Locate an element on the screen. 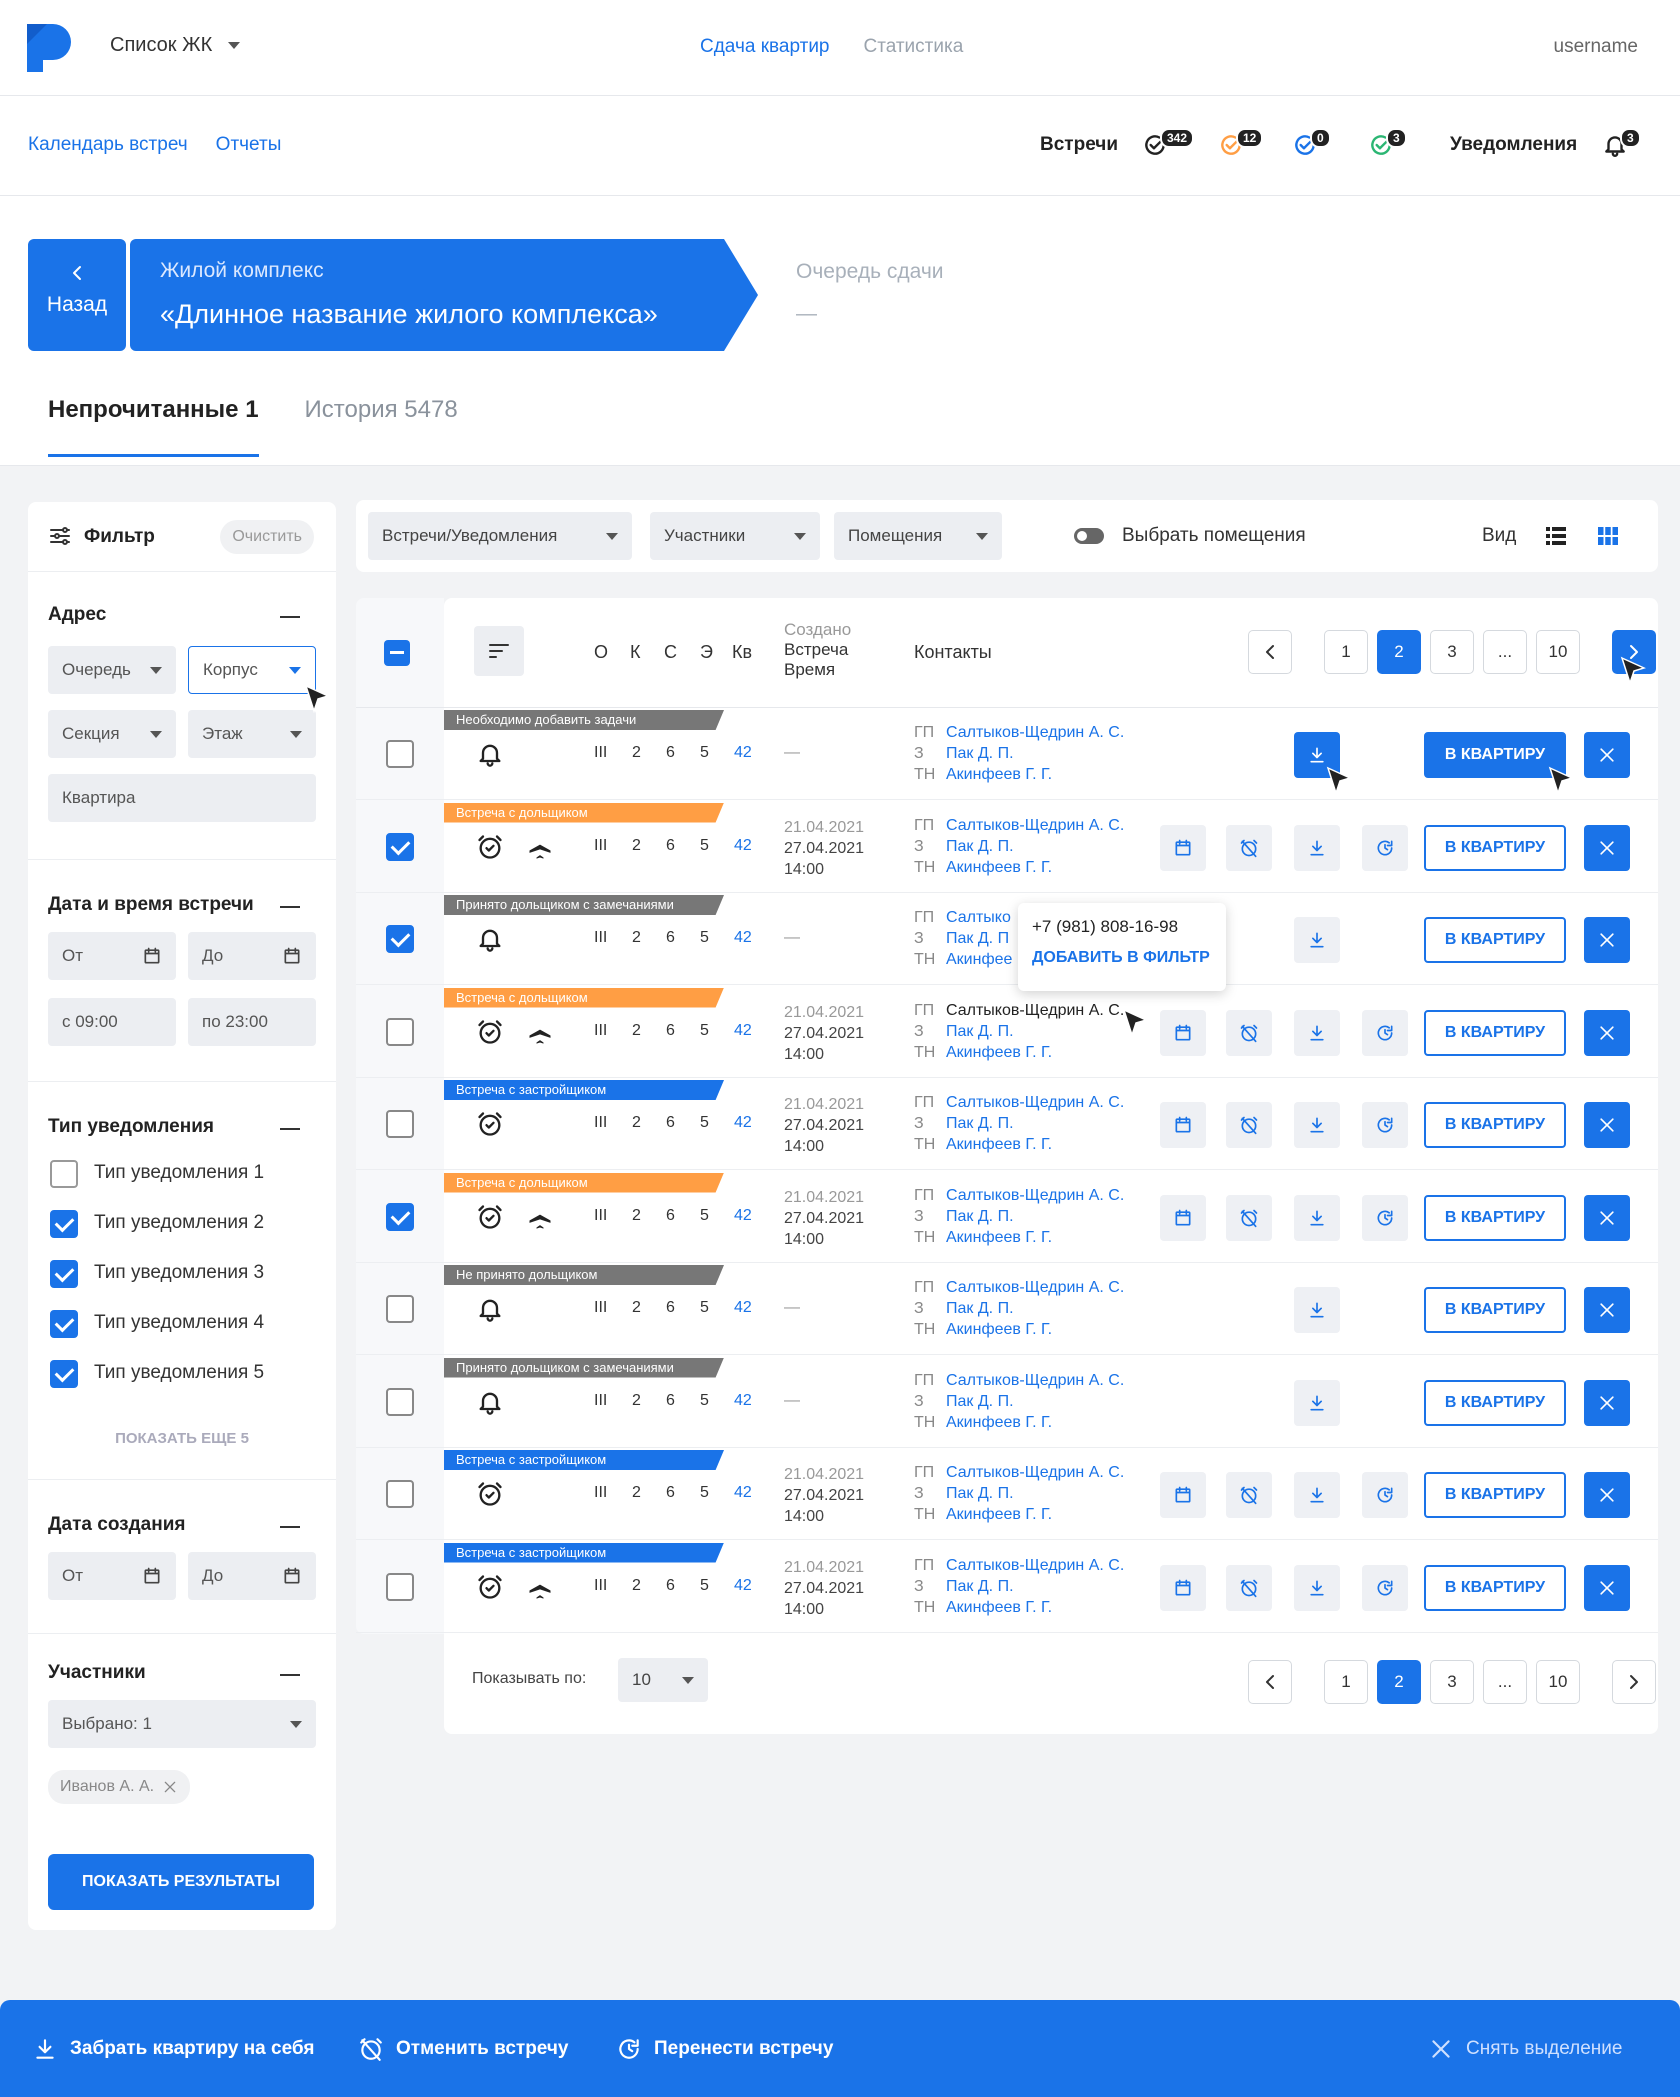 This screenshot has width=1680, height=2097. meeting-counter-2: 0 is located at coordinates (1310, 144).